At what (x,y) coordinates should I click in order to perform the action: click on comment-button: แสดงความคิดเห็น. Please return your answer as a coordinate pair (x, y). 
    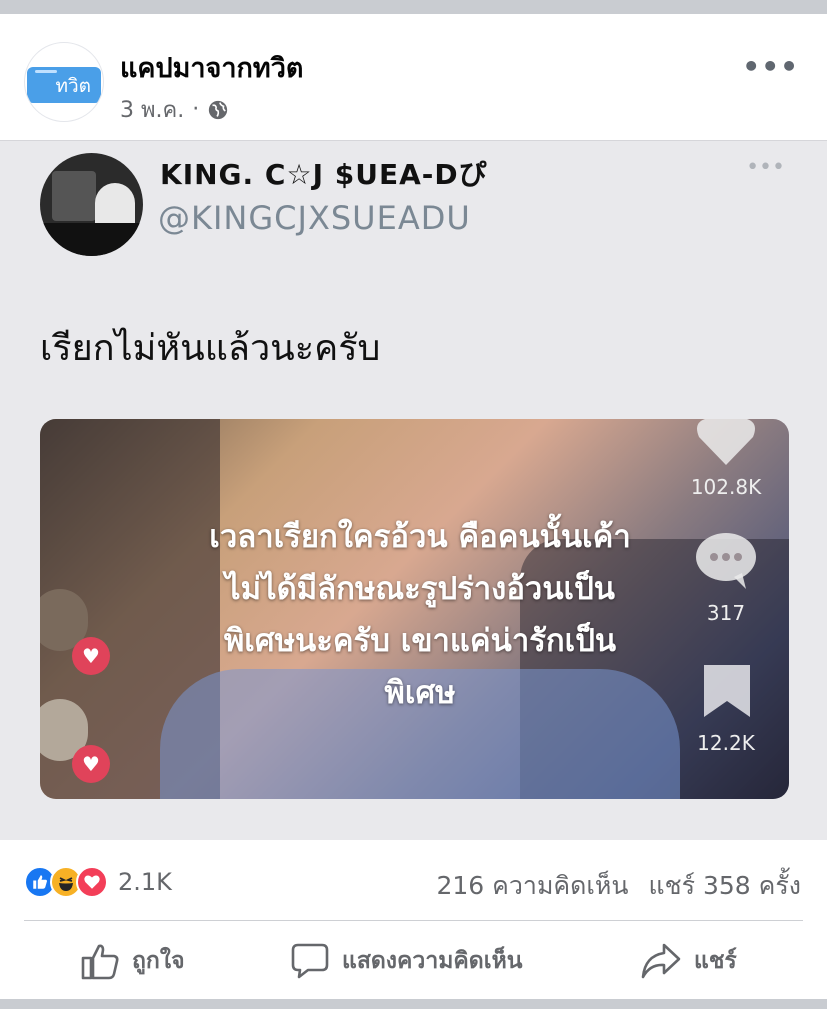
    Looking at the image, I should click on (406, 961).